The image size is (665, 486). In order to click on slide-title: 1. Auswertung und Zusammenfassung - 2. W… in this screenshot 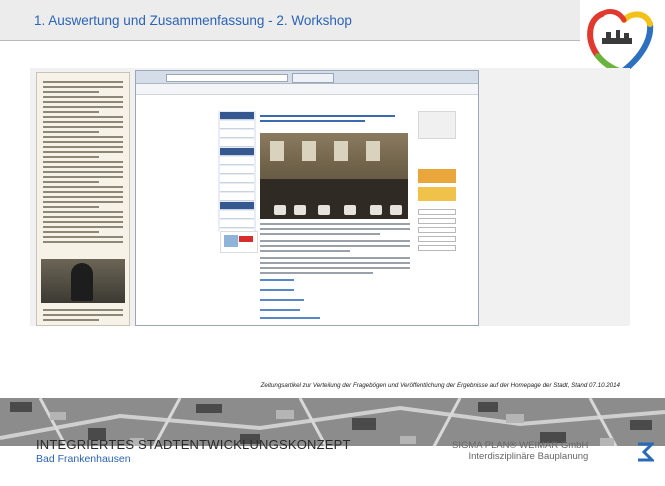, I will do `click(193, 20)`.